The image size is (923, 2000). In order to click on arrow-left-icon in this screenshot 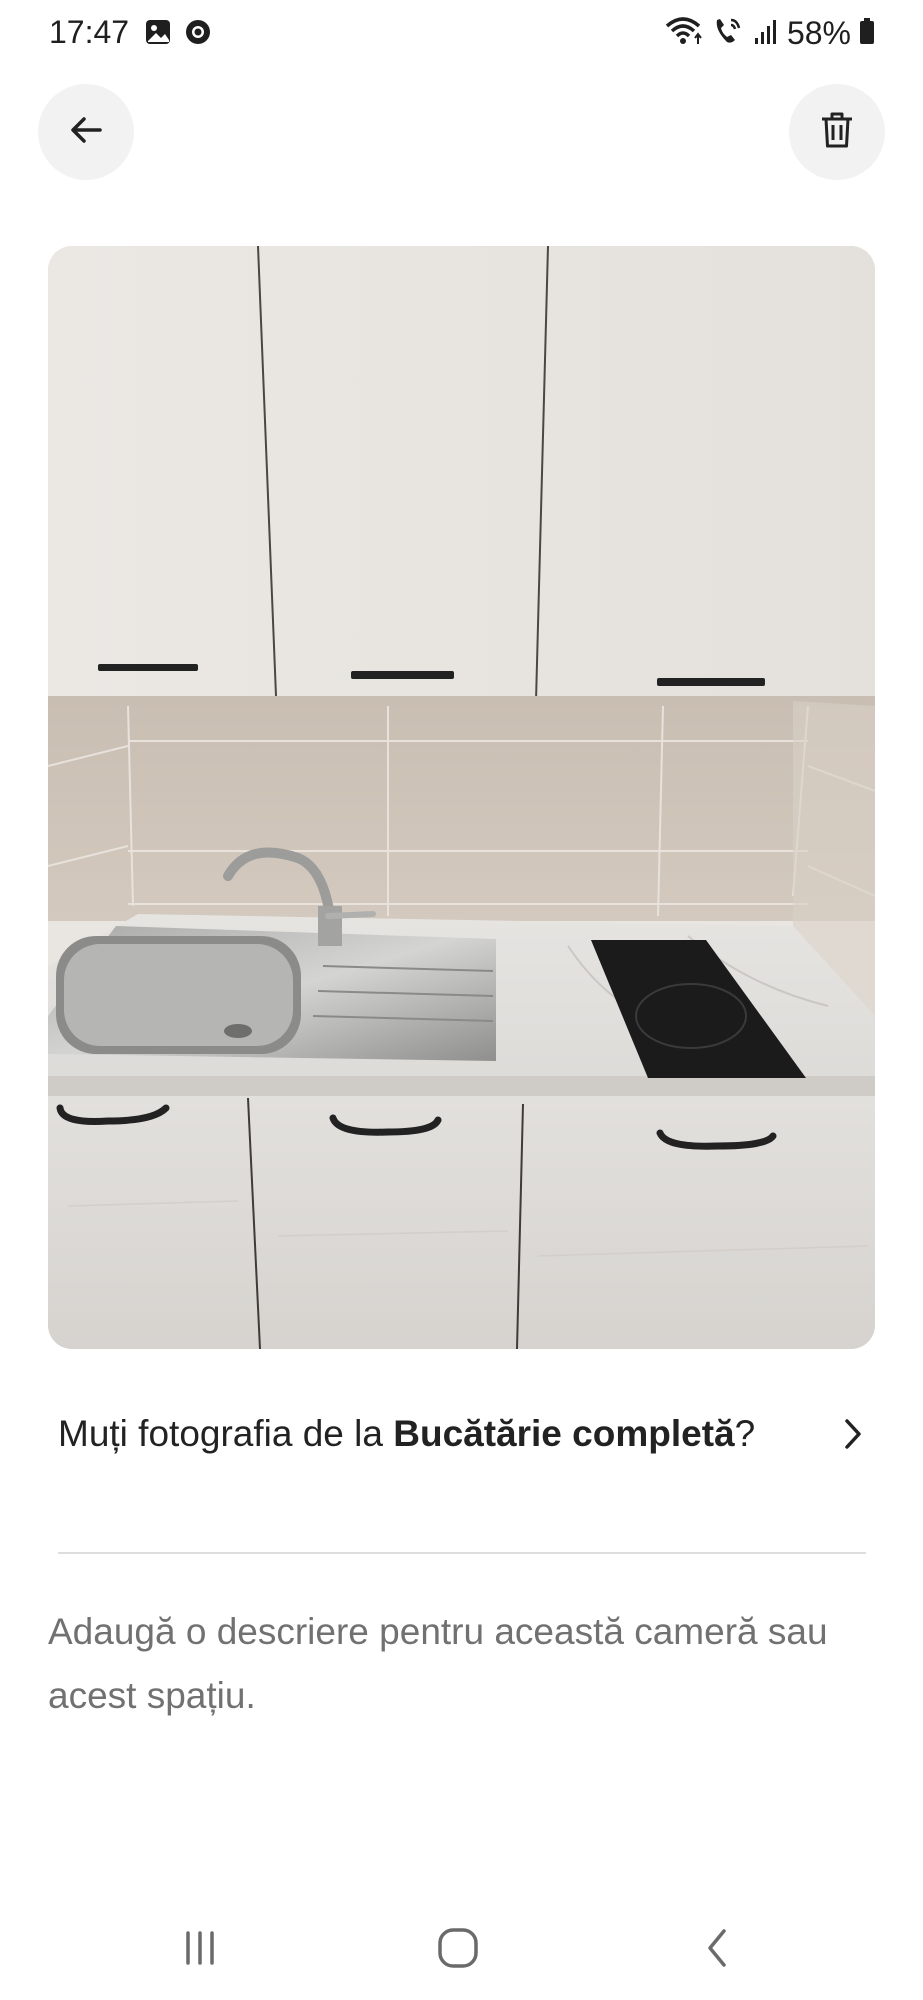, I will do `click(86, 132)`.